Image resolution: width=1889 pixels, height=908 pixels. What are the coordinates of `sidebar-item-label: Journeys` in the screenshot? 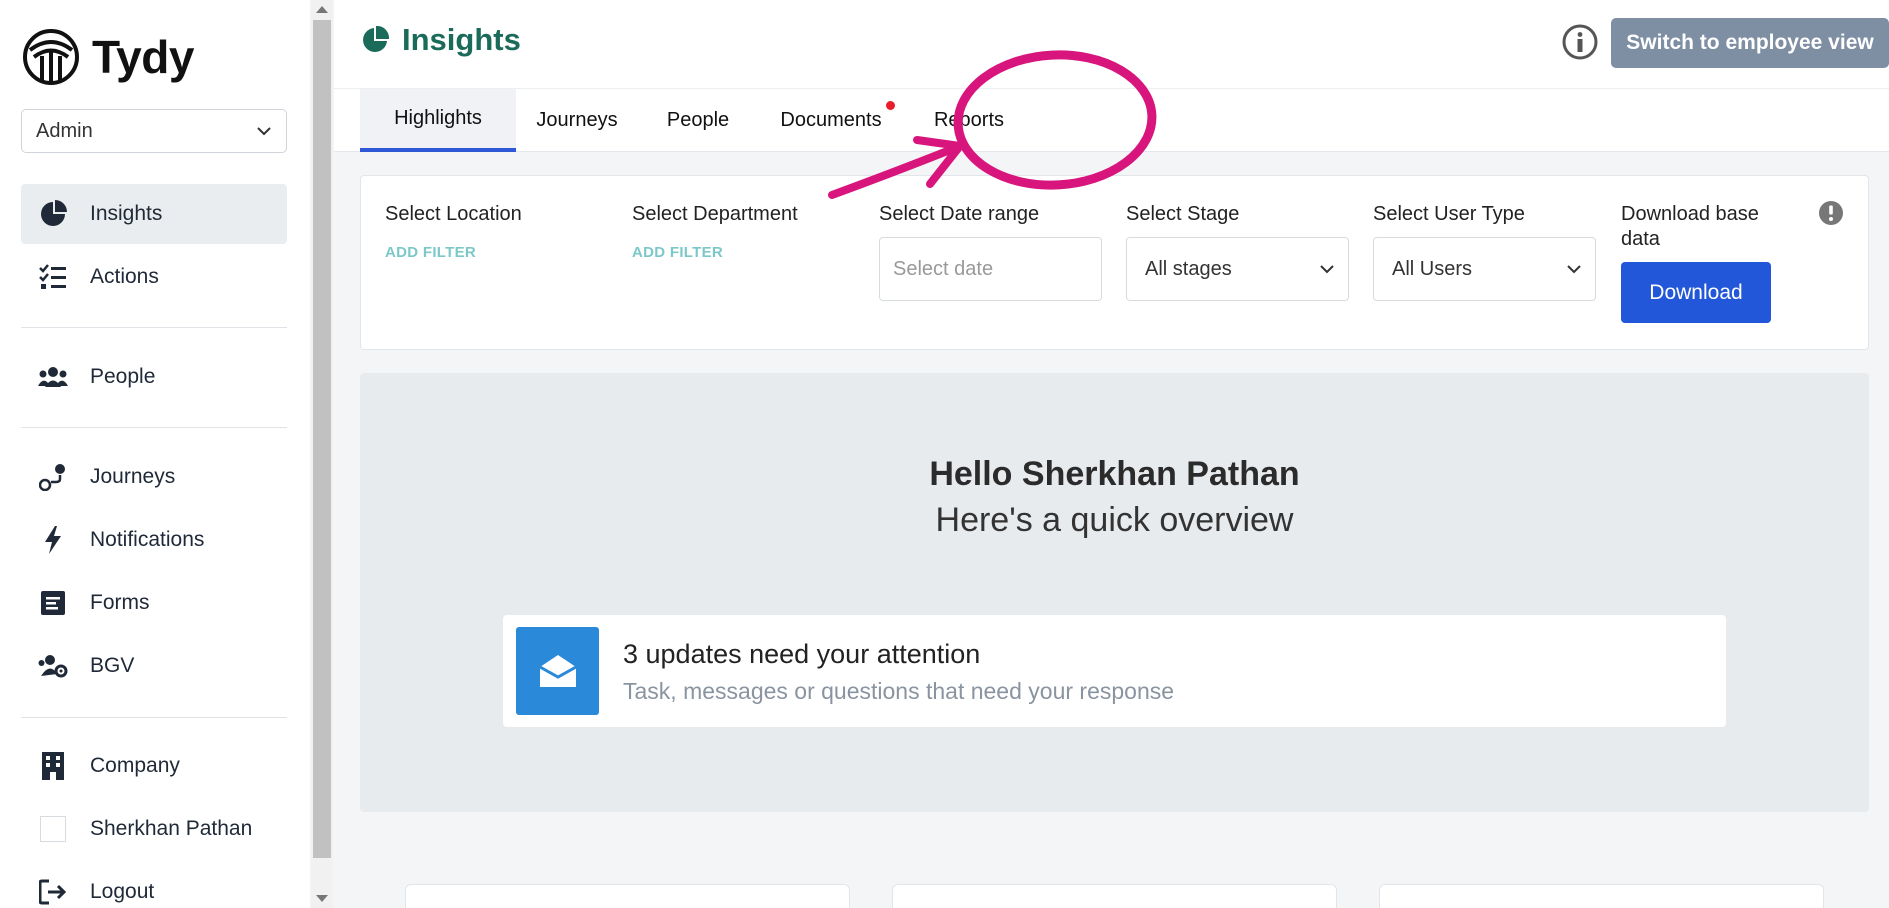 It's located at (133, 476).